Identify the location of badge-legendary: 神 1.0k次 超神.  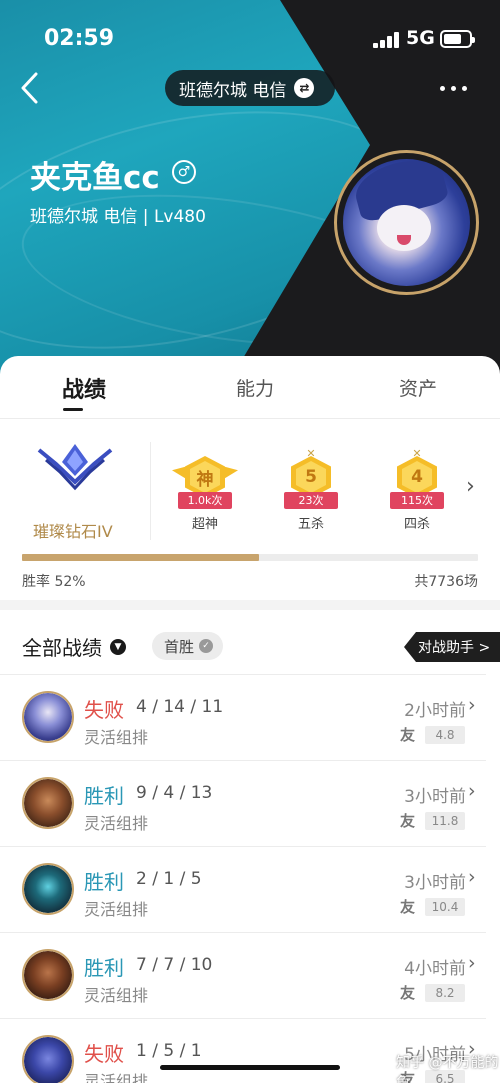
(205, 493).